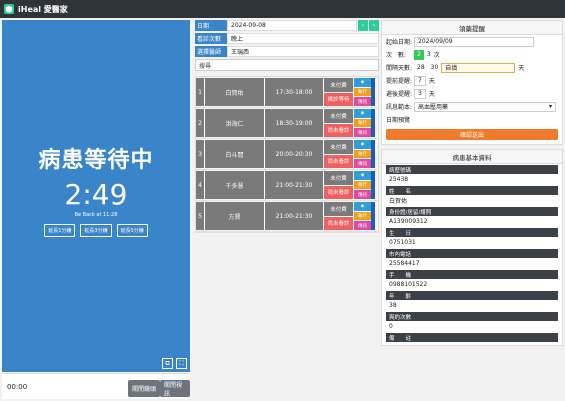 The height and width of the screenshot is (401, 565). Describe the element at coordinates (303, 38) in the screenshot. I see `session-select: 晚上` at that location.